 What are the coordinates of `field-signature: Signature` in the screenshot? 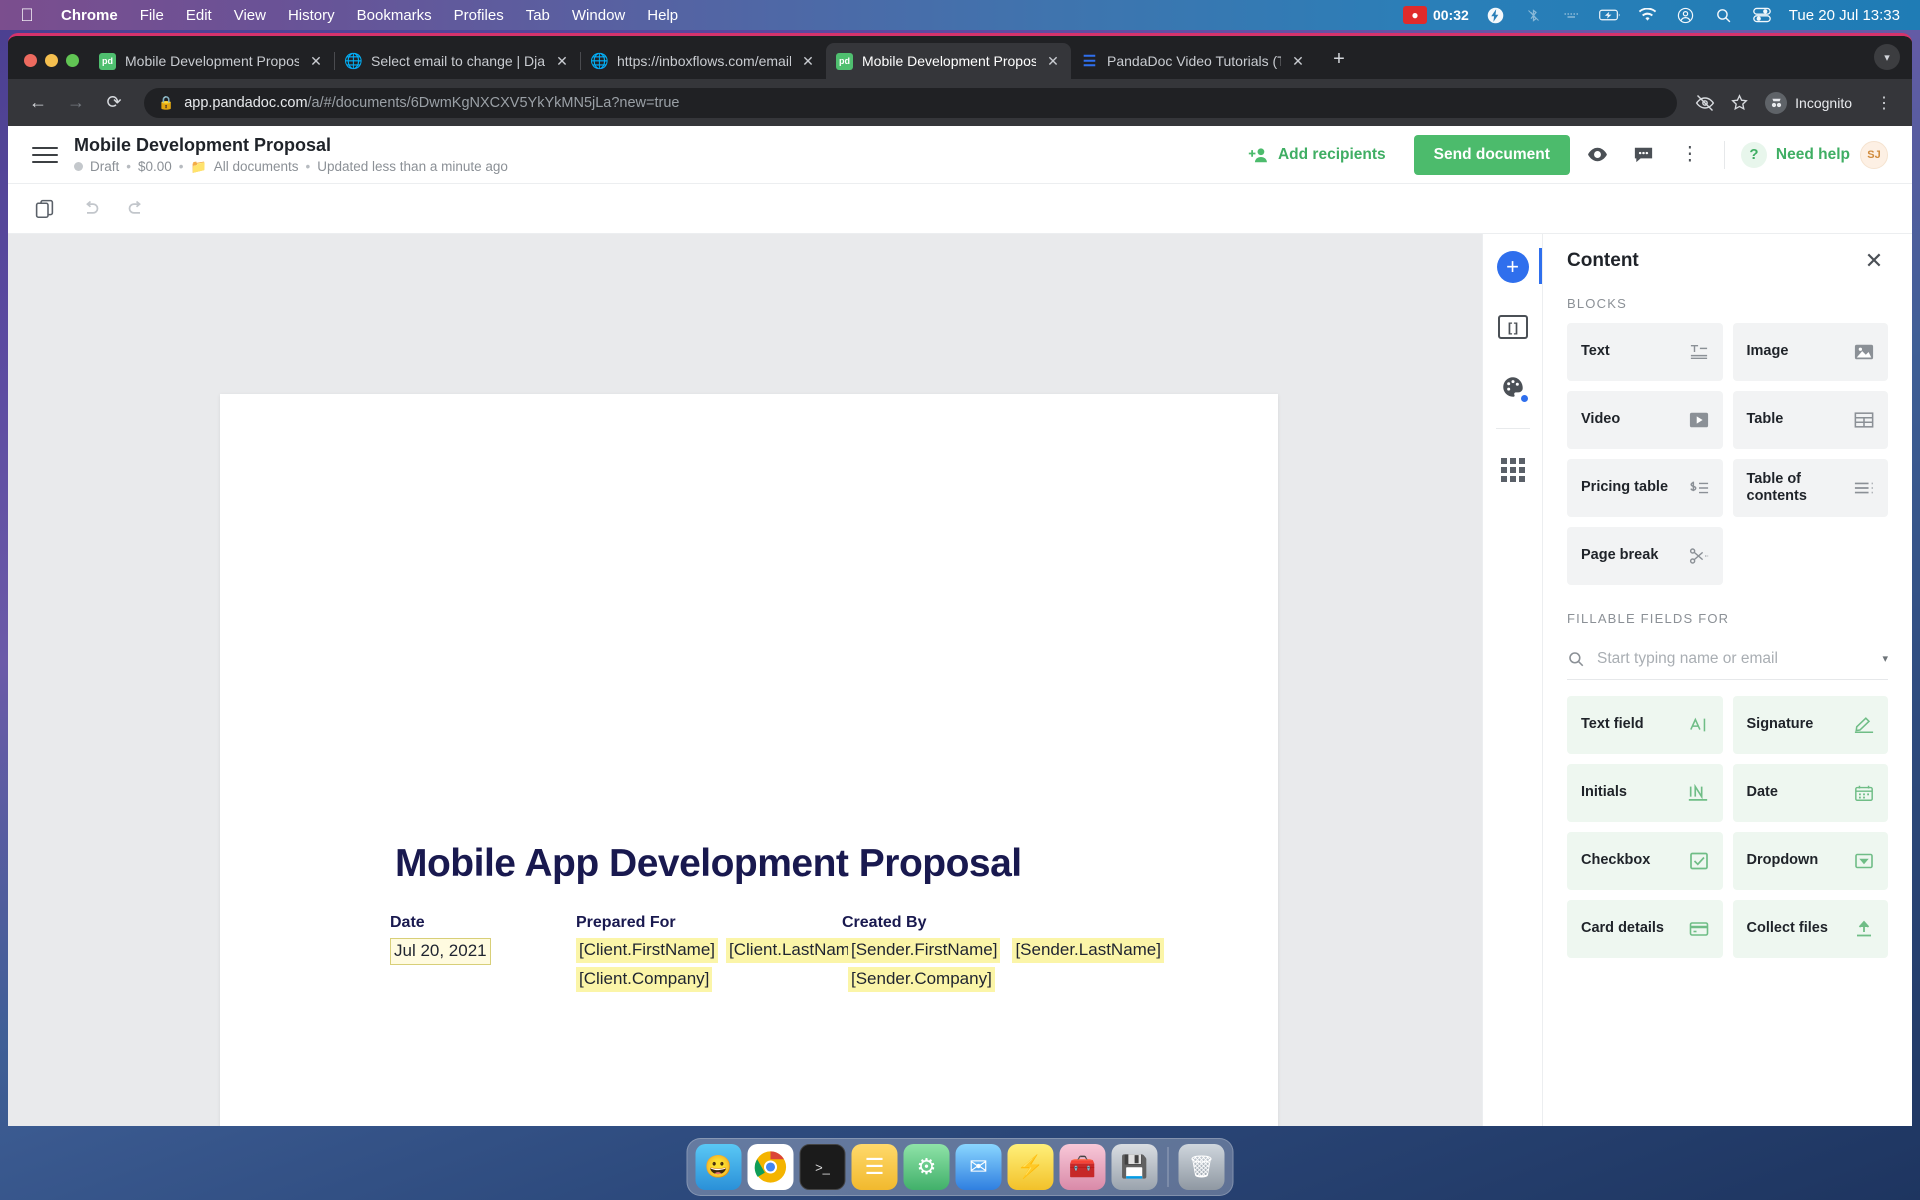 It's located at (1810, 725).